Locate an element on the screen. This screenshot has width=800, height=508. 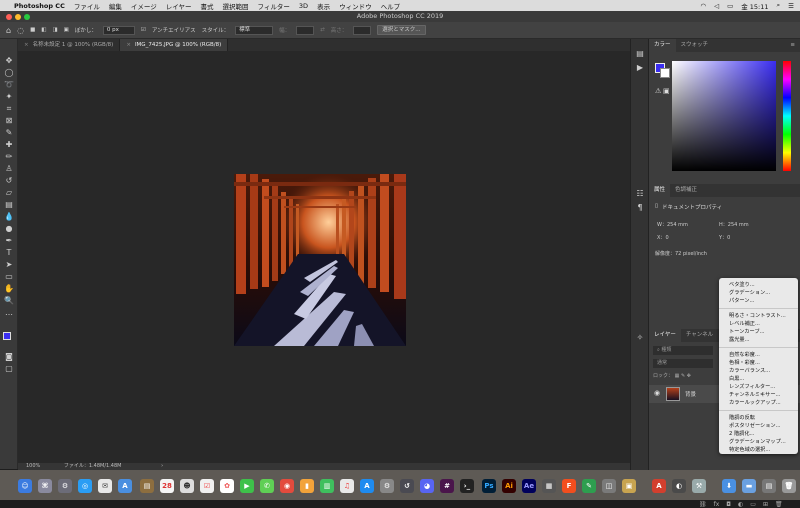
lock-position-icon: ✥ is located at coordinates (689, 376).